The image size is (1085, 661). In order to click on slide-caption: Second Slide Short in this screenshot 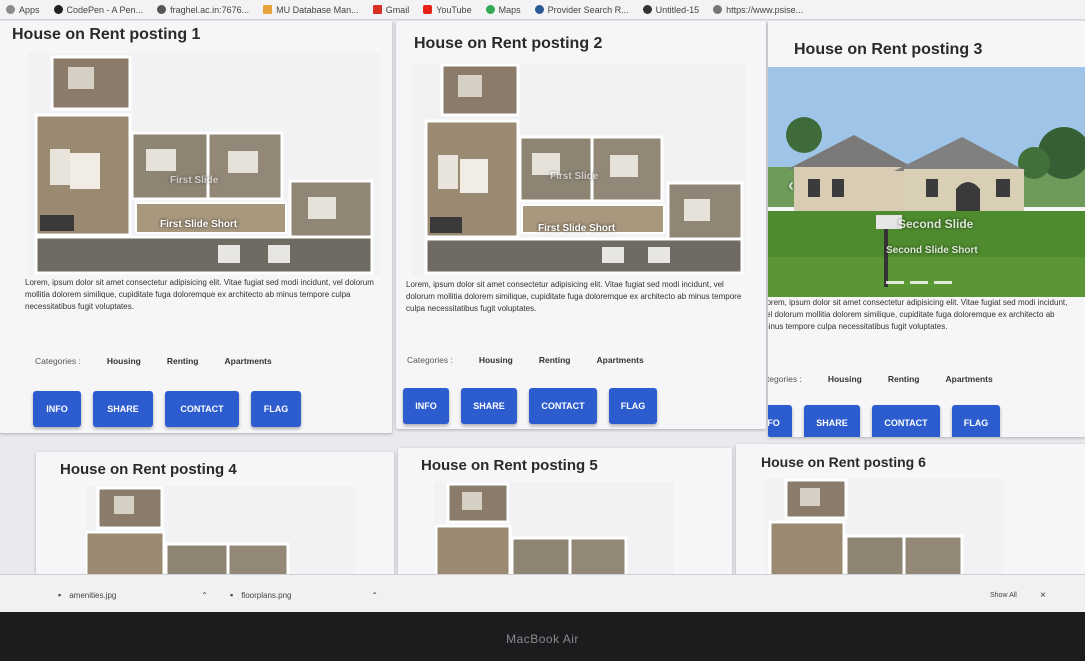, I will do `click(932, 250)`.